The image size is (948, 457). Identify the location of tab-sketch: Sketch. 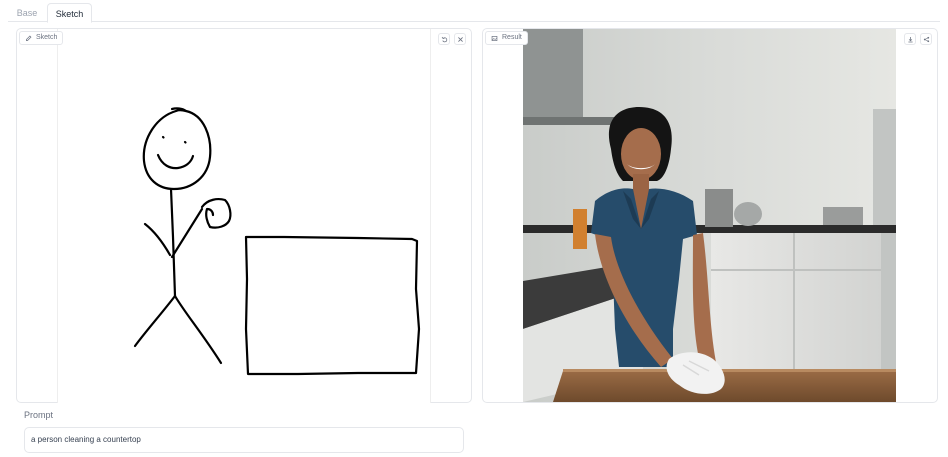
(69, 13).